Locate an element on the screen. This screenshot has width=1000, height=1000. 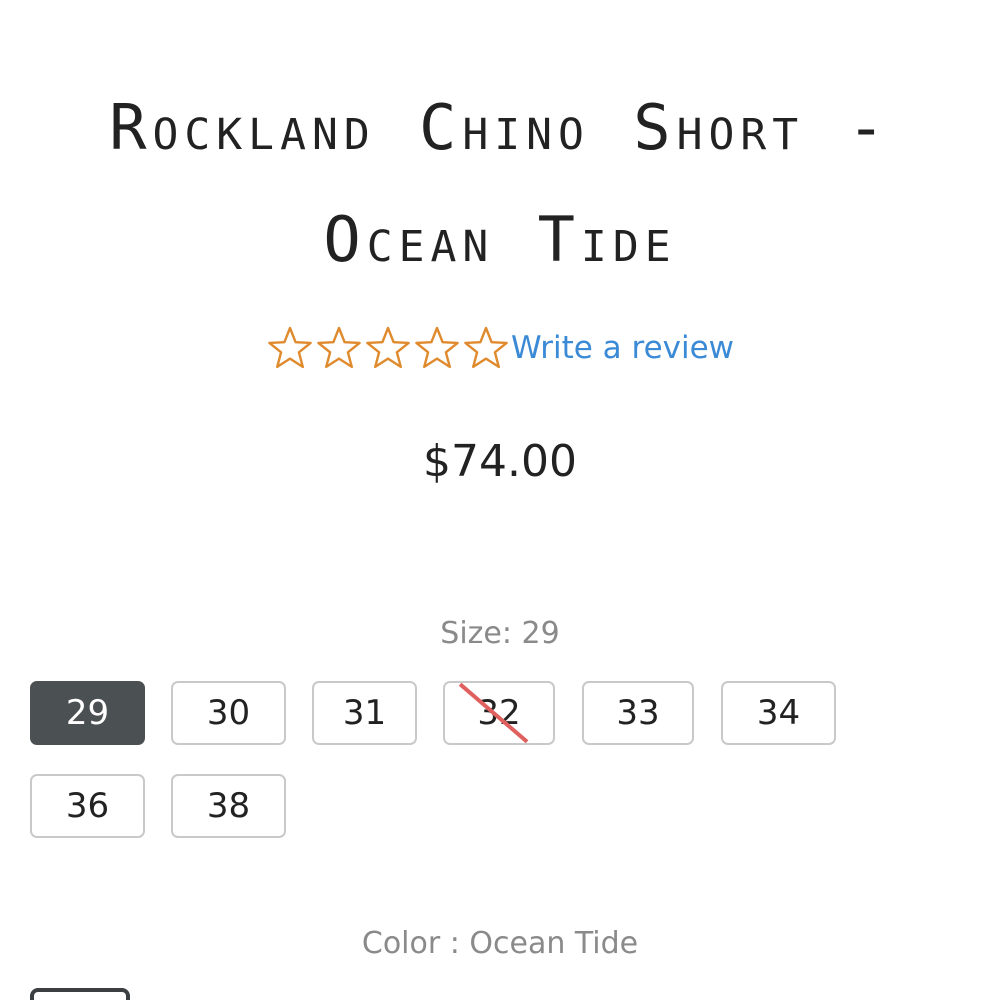
size-option-label: 36 is located at coordinates (87, 806).